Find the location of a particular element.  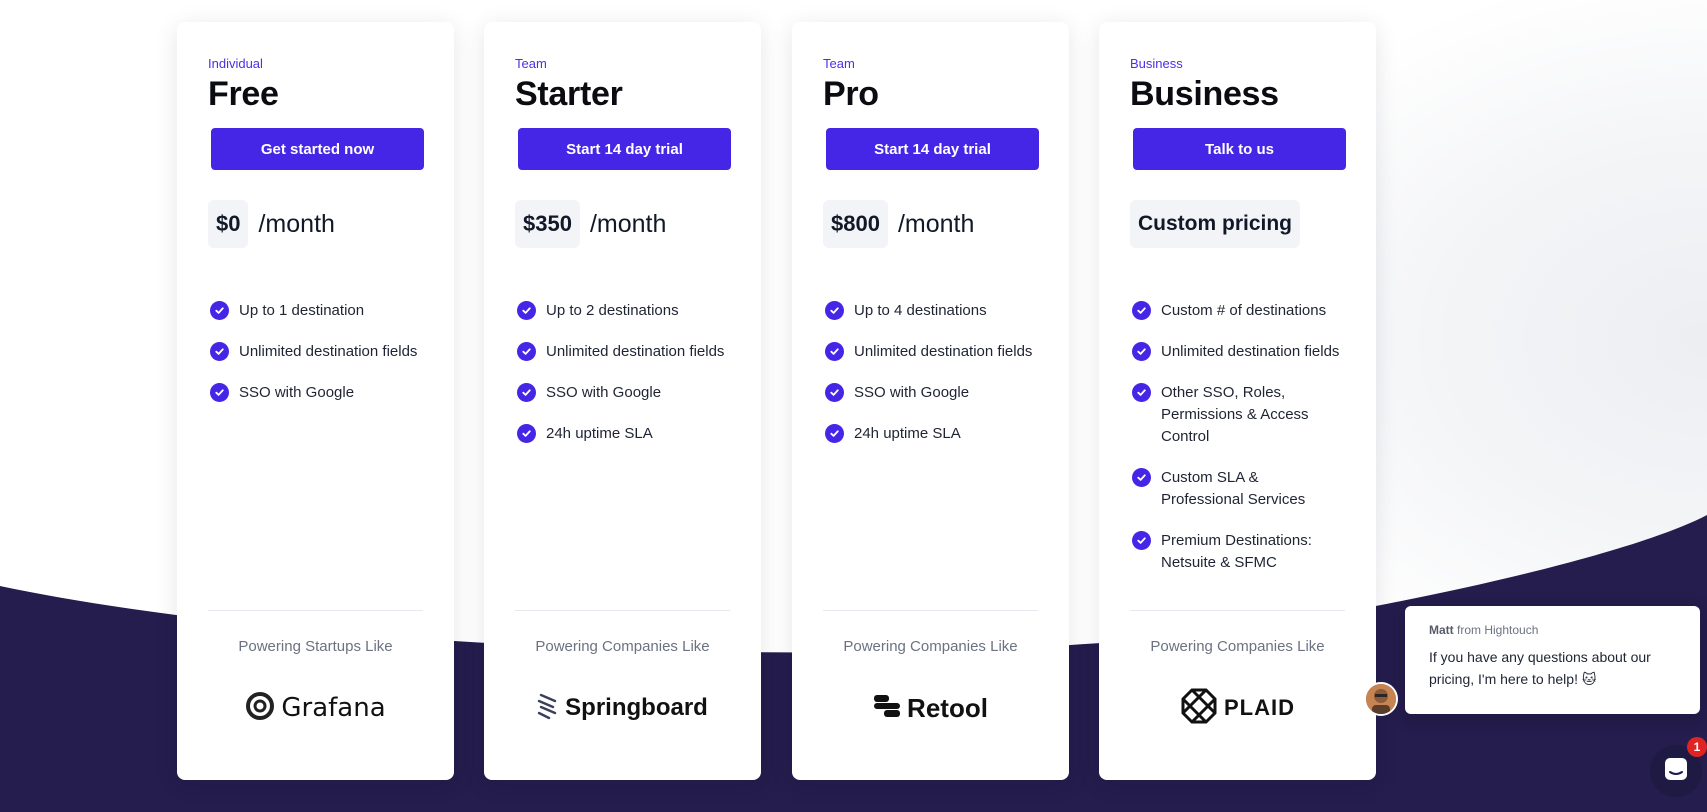

feature-text: Up to 2 destinations is located at coordinates (612, 310).